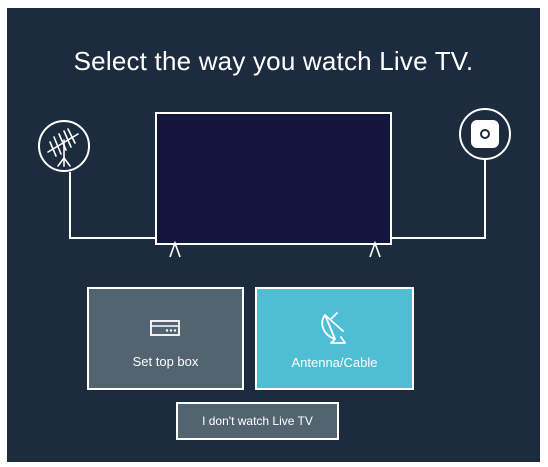 The image size is (548, 467). I want to click on no-live-tv-button: I don't watch Live TV, so click(257, 421).